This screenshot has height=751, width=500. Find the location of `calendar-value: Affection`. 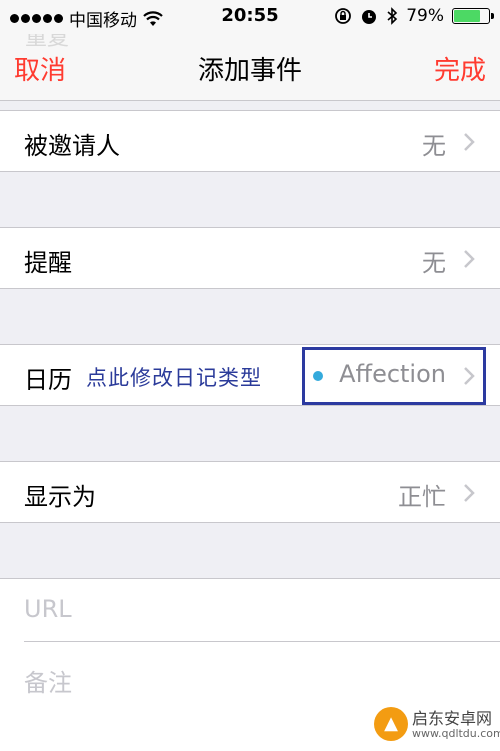

calendar-value: Affection is located at coordinates (392, 374).